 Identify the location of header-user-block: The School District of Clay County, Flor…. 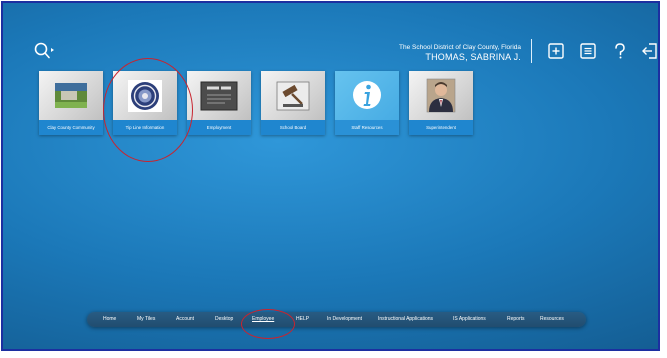
(460, 53).